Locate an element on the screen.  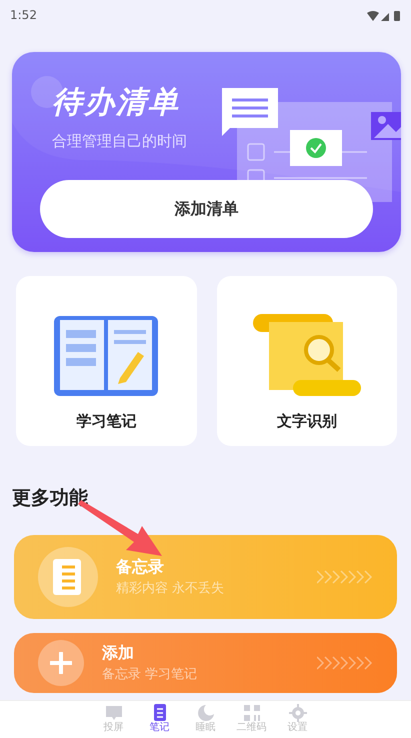
tool-label: 学习笔记 is located at coordinates (106, 421).